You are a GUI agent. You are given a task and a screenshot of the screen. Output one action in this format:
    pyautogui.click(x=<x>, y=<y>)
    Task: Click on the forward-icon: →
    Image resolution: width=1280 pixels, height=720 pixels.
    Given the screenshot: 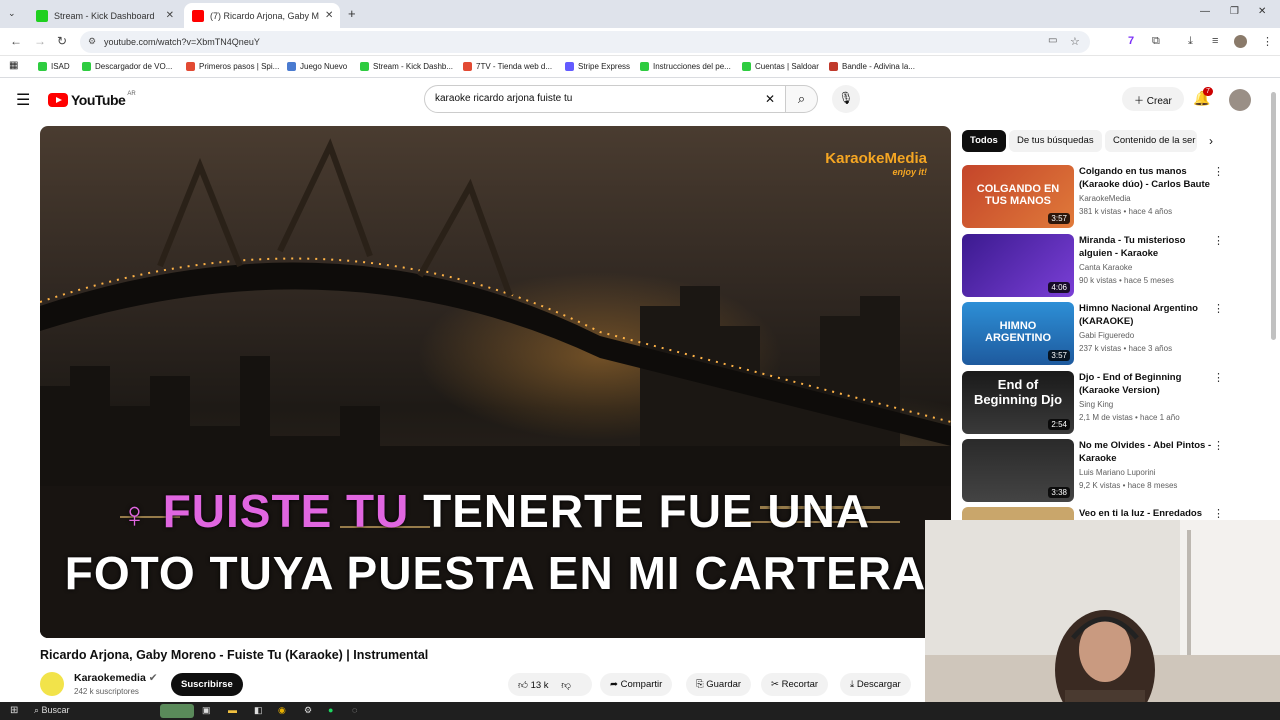 What is the action you would take?
    pyautogui.click(x=40, y=41)
    